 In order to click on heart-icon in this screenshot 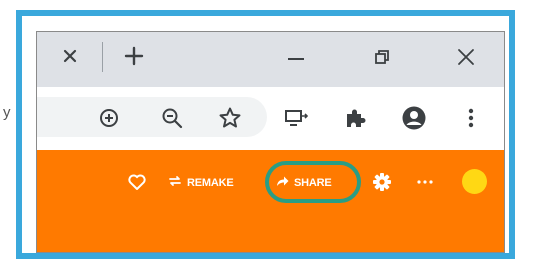, I will do `click(137, 182)`.